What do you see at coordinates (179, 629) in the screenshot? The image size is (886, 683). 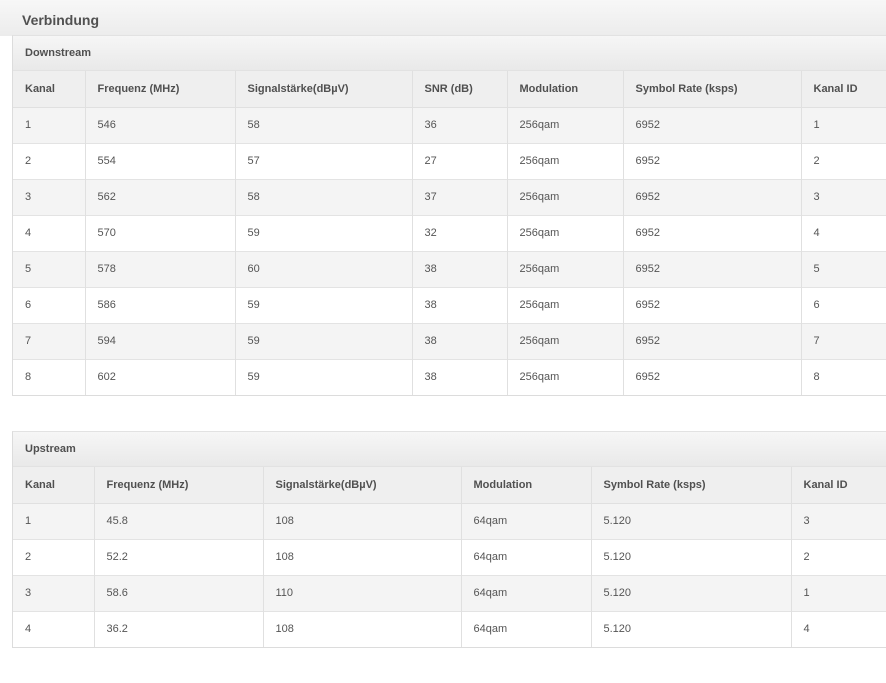 I see `cell-frequenz: 36.2` at bounding box center [179, 629].